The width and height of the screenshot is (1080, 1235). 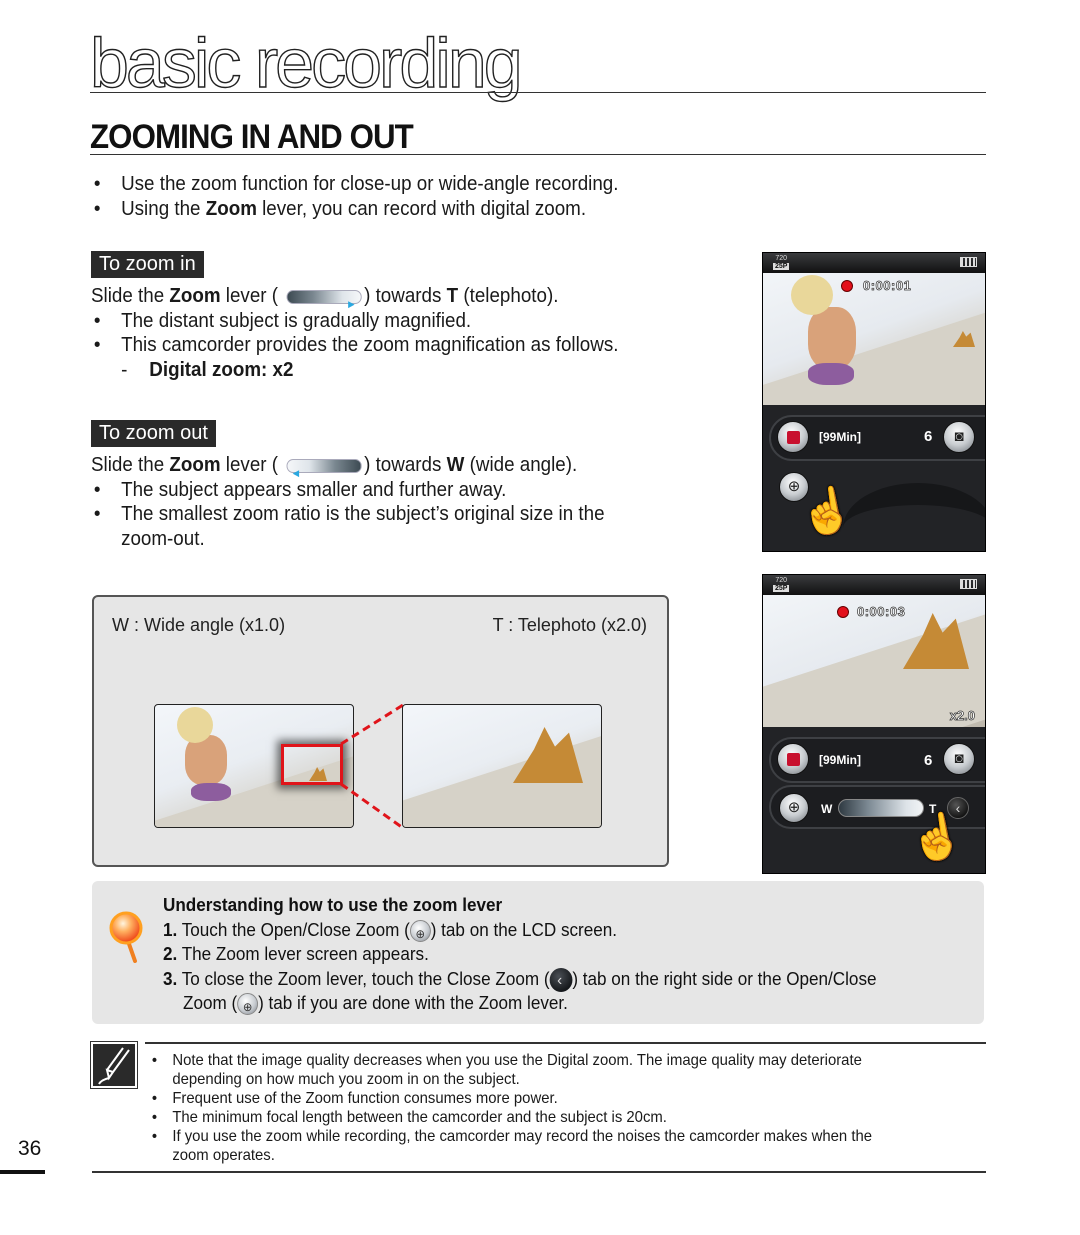 I want to click on control-panel: [99Min] 6 ◙ ⊕ ☝, so click(x=874, y=478).